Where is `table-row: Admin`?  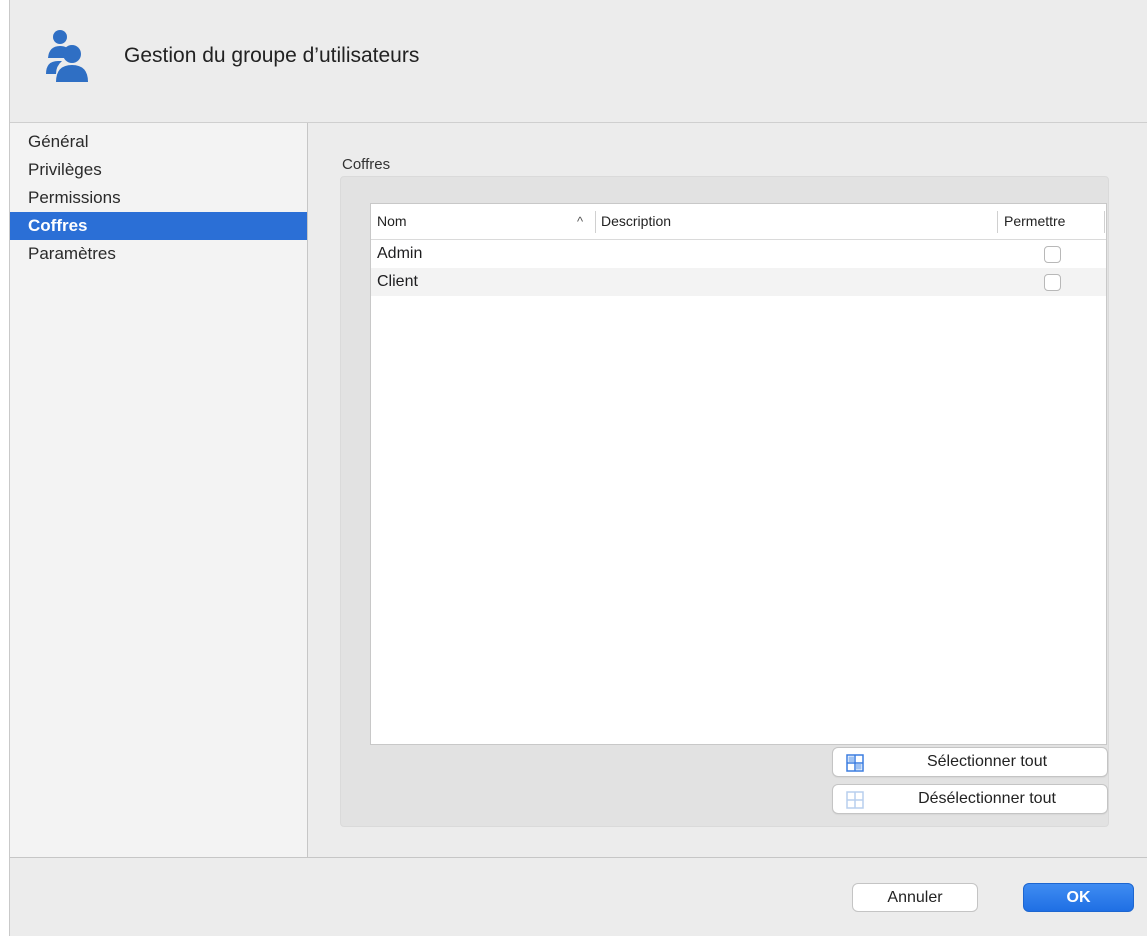
table-row: Admin is located at coordinates (738, 254).